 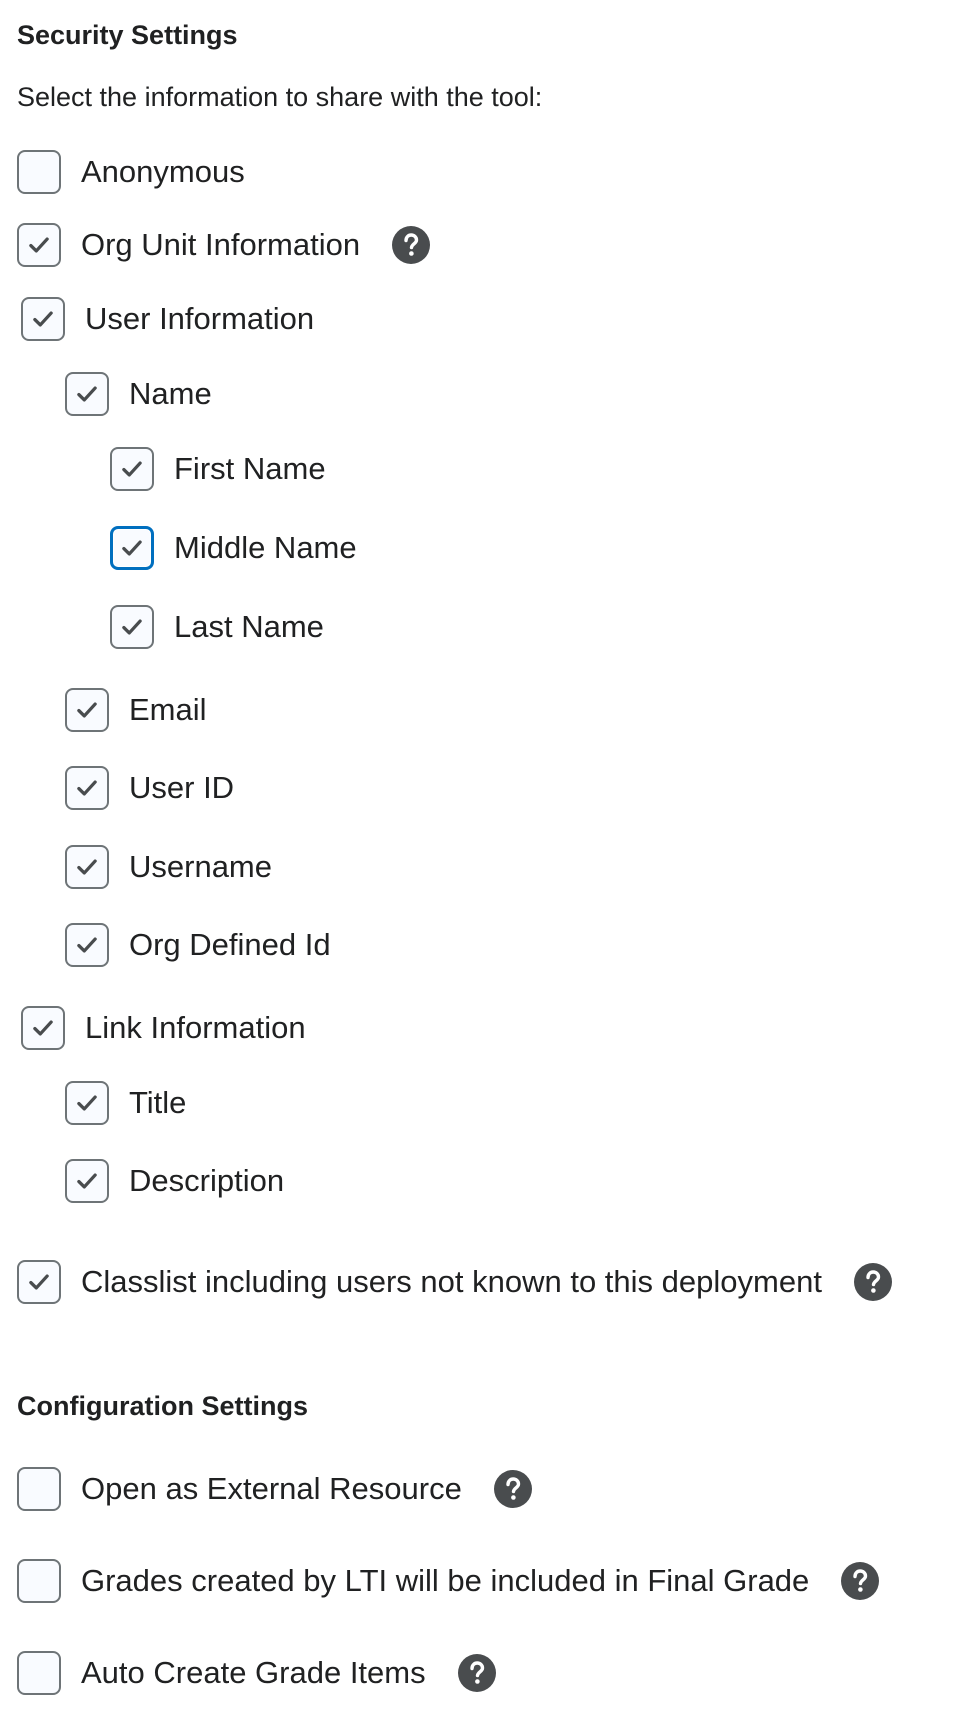 I want to click on option-user-id: User ID, so click(x=149, y=788).